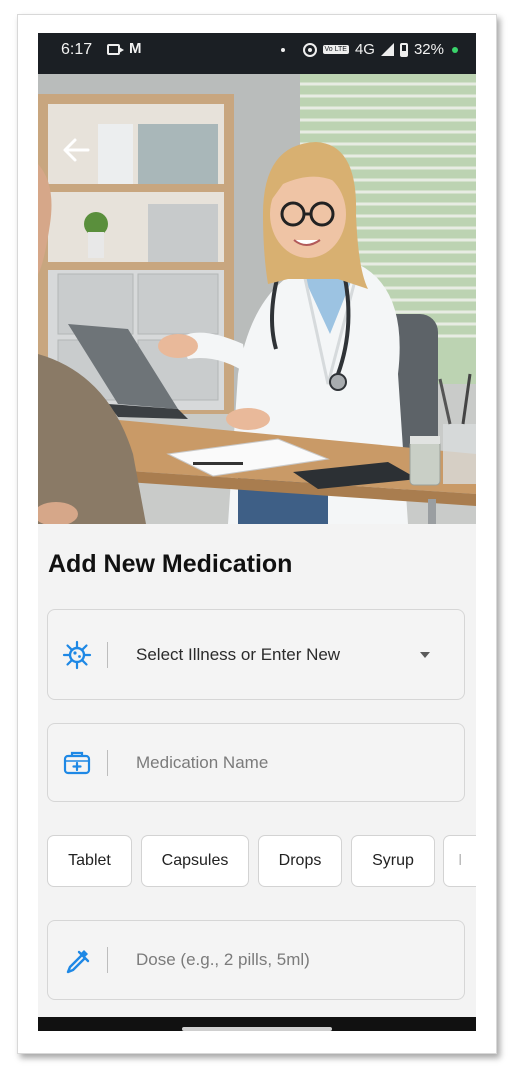  I want to click on chip-partial: I, so click(459, 861).